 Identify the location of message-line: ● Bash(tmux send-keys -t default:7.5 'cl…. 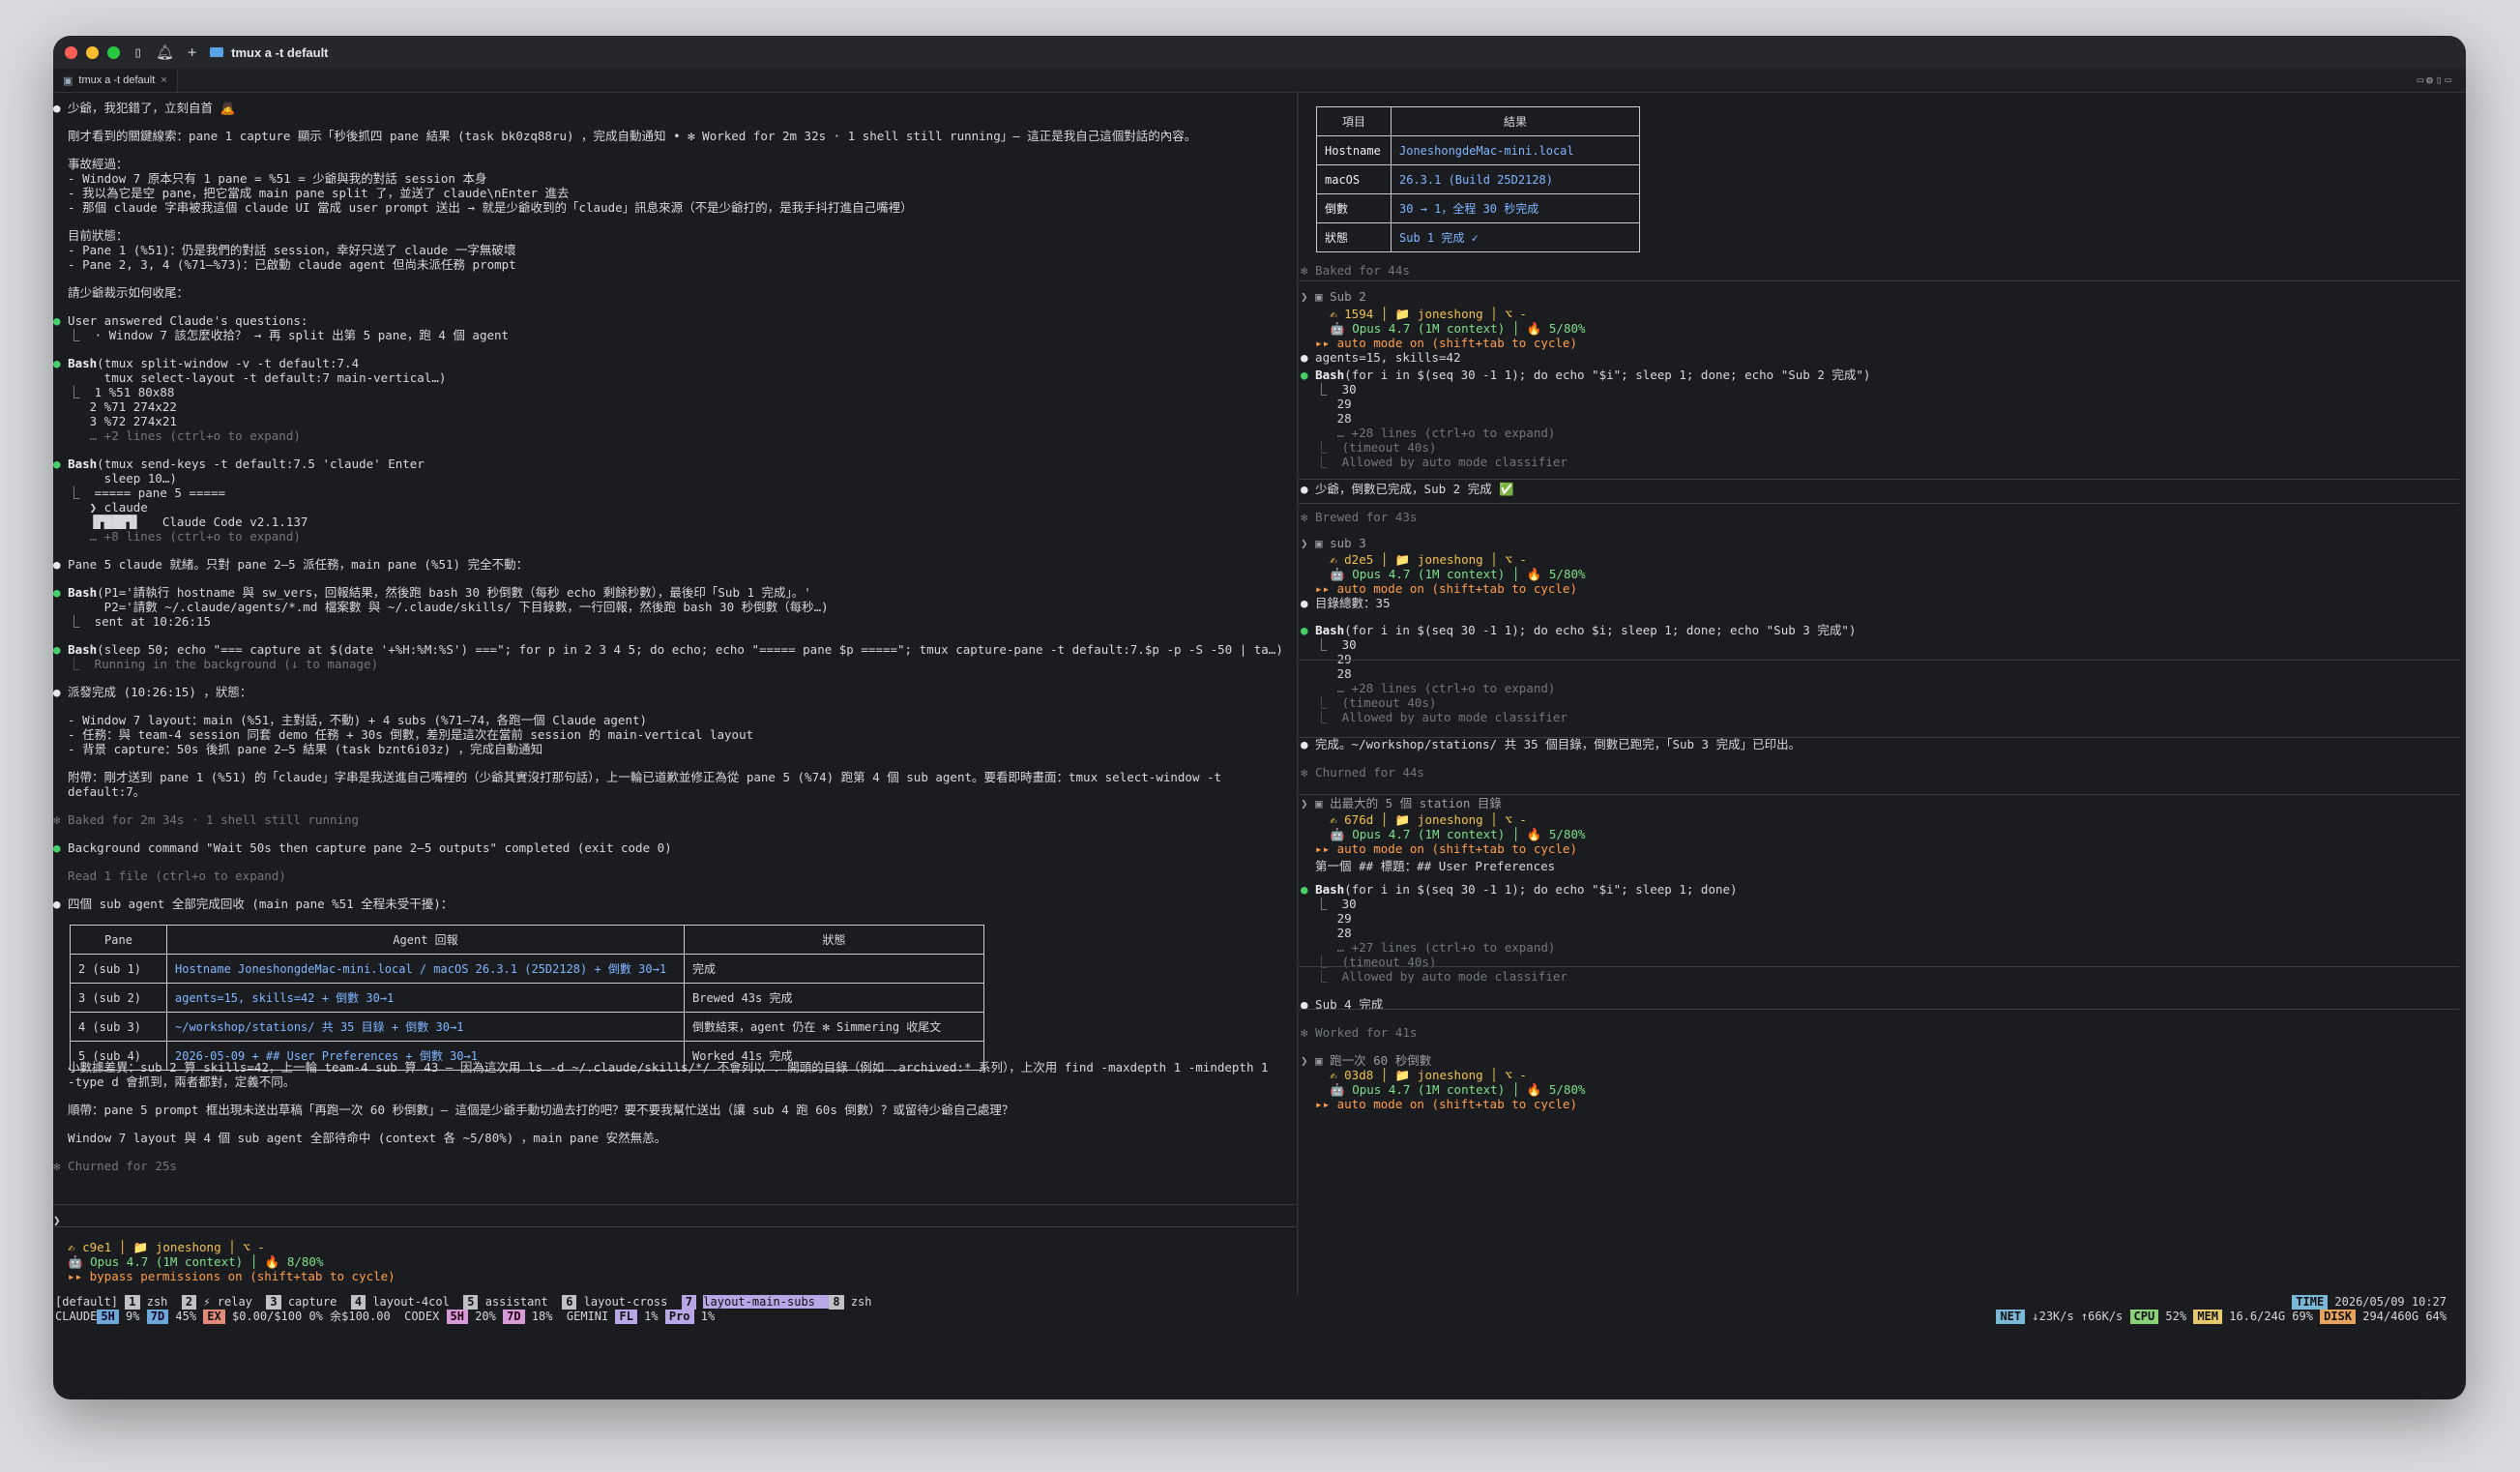
(239, 464).